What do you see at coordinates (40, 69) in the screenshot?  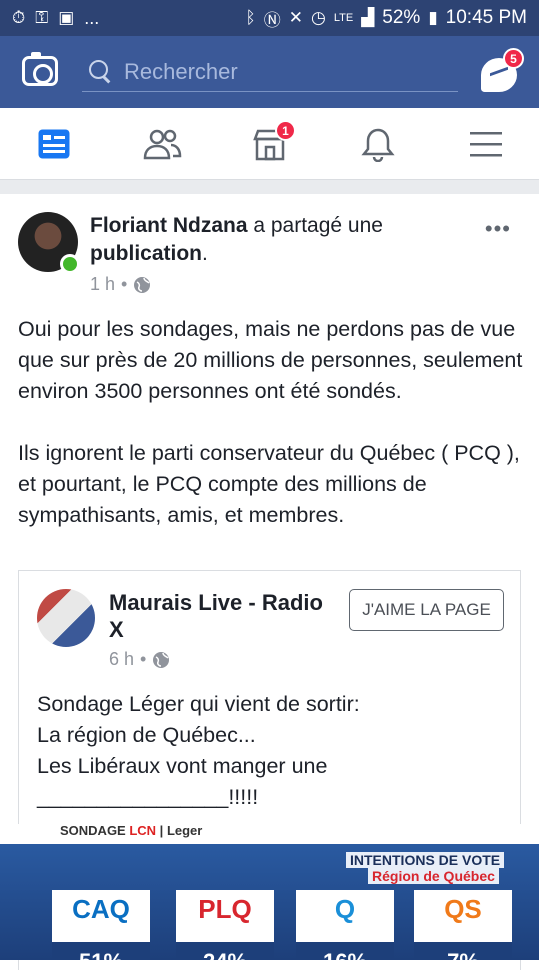 I see `camera-icon` at bounding box center [40, 69].